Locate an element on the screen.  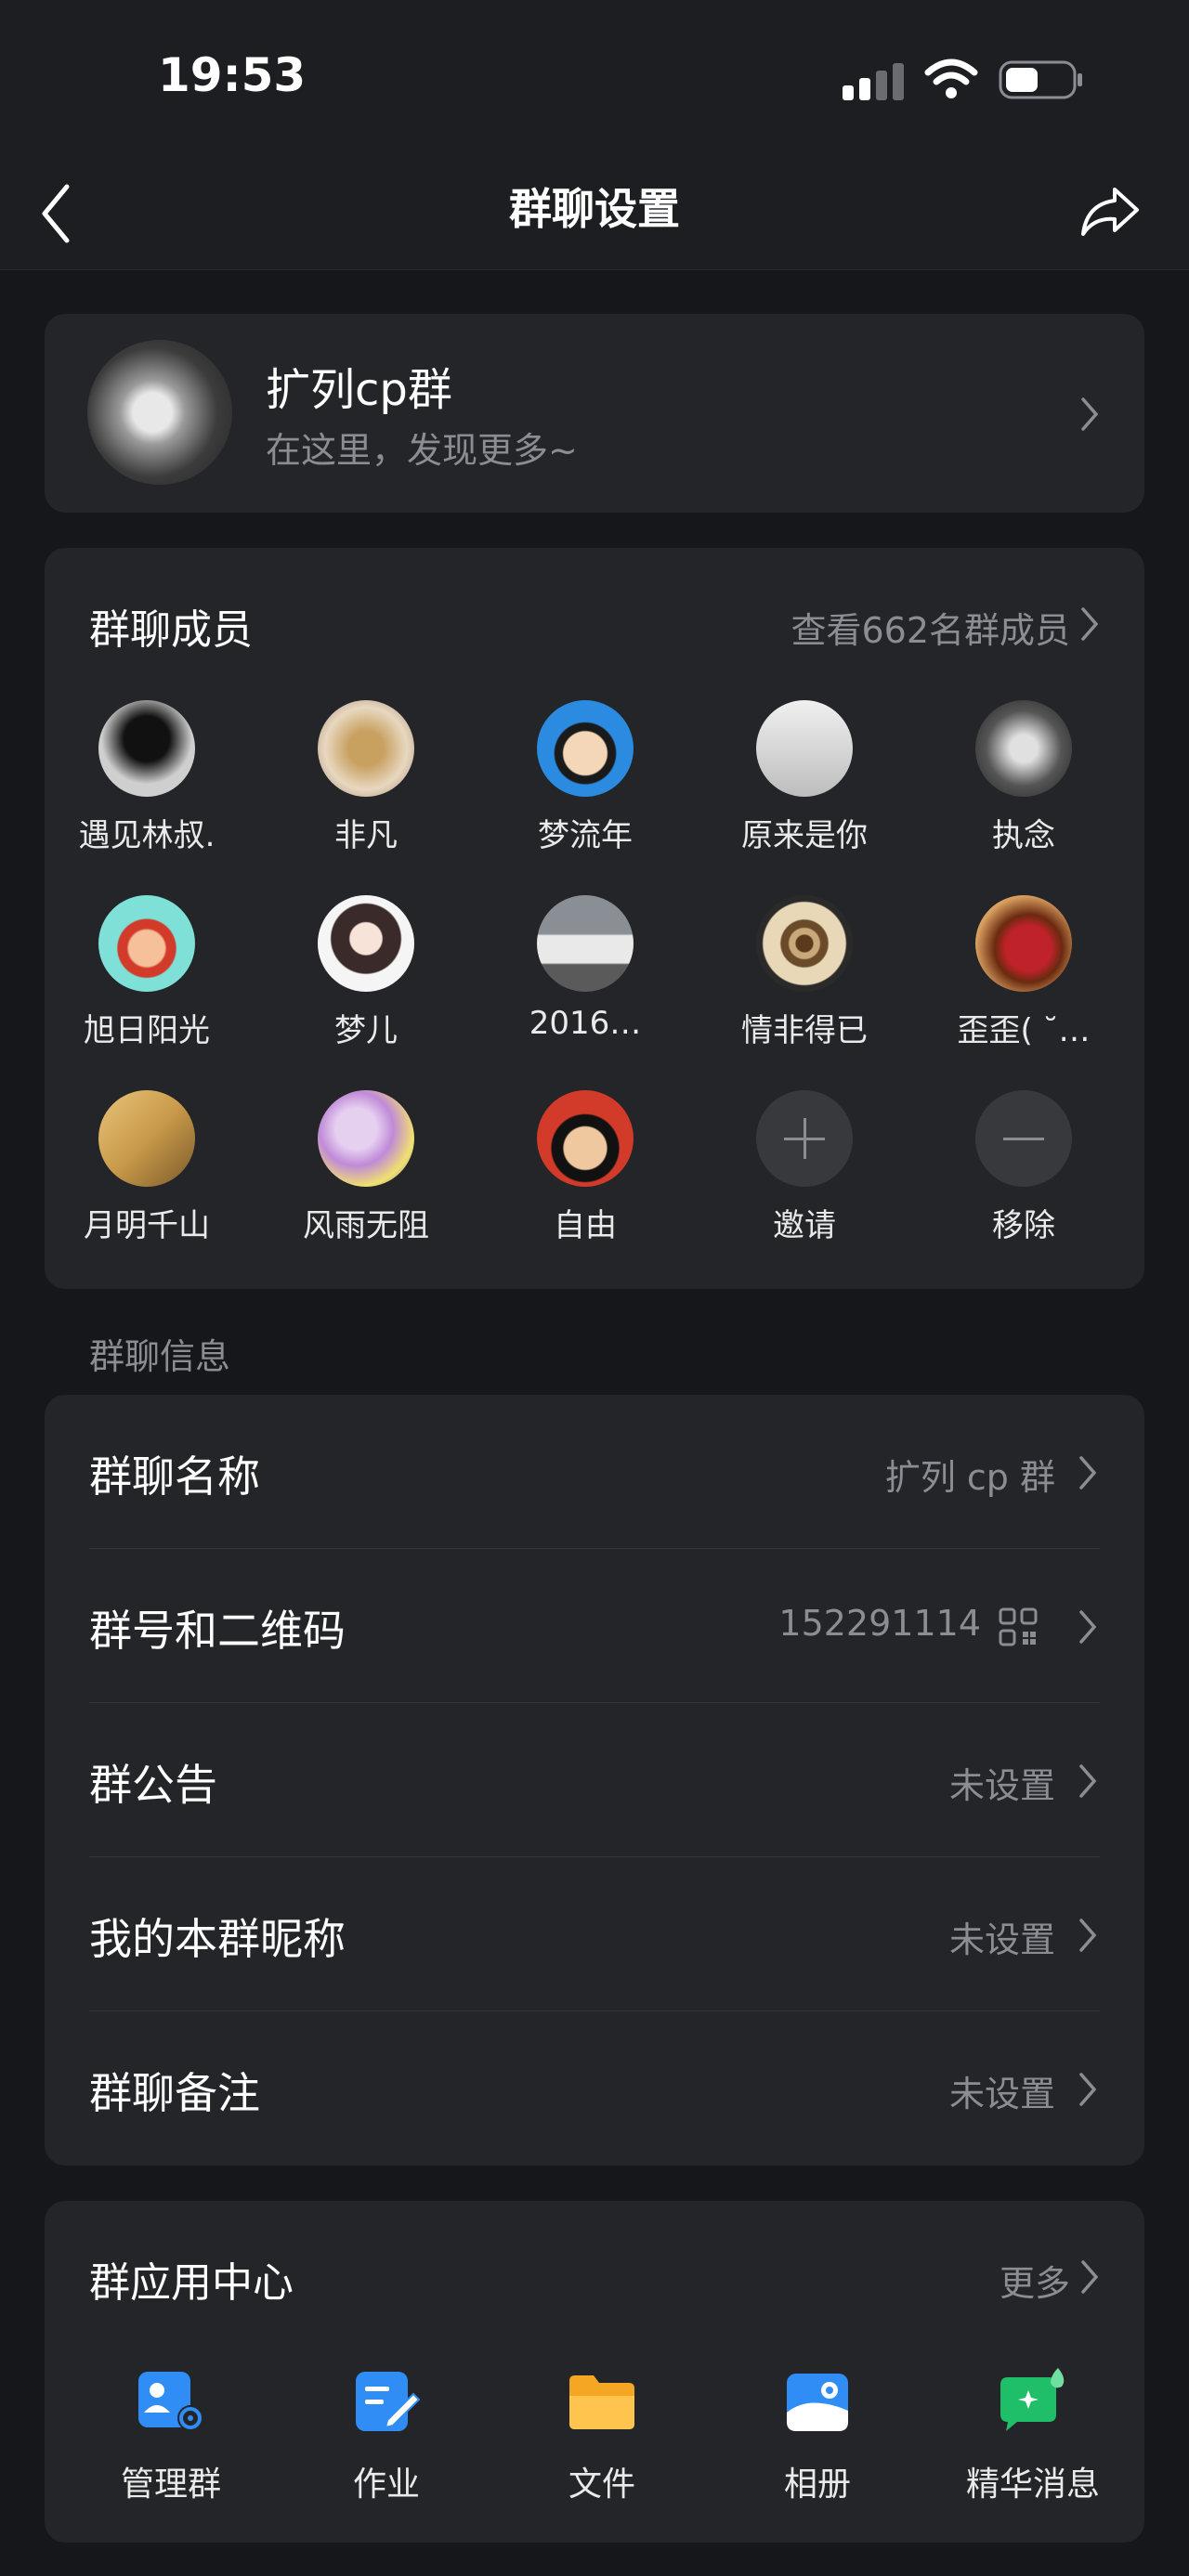
signal-icon is located at coordinates (874, 81).